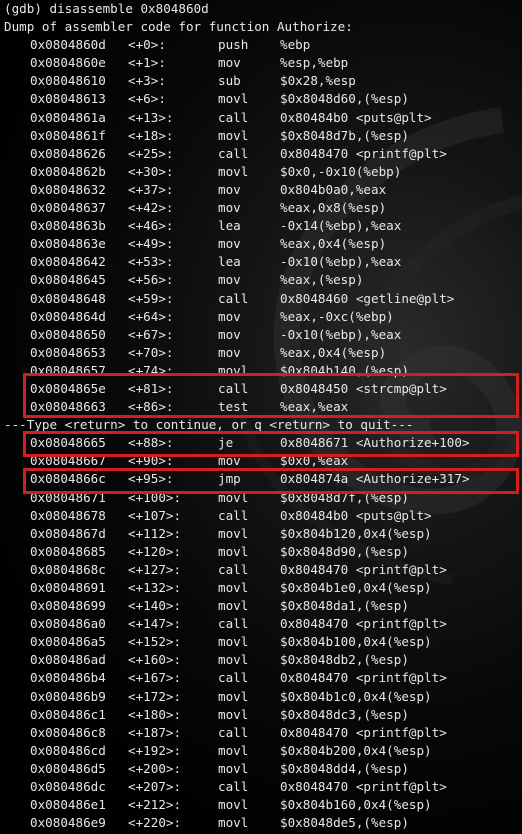  What do you see at coordinates (341, 262) in the screenshot?
I see `asm-operands: -0x10(%ebp),%eax` at bounding box center [341, 262].